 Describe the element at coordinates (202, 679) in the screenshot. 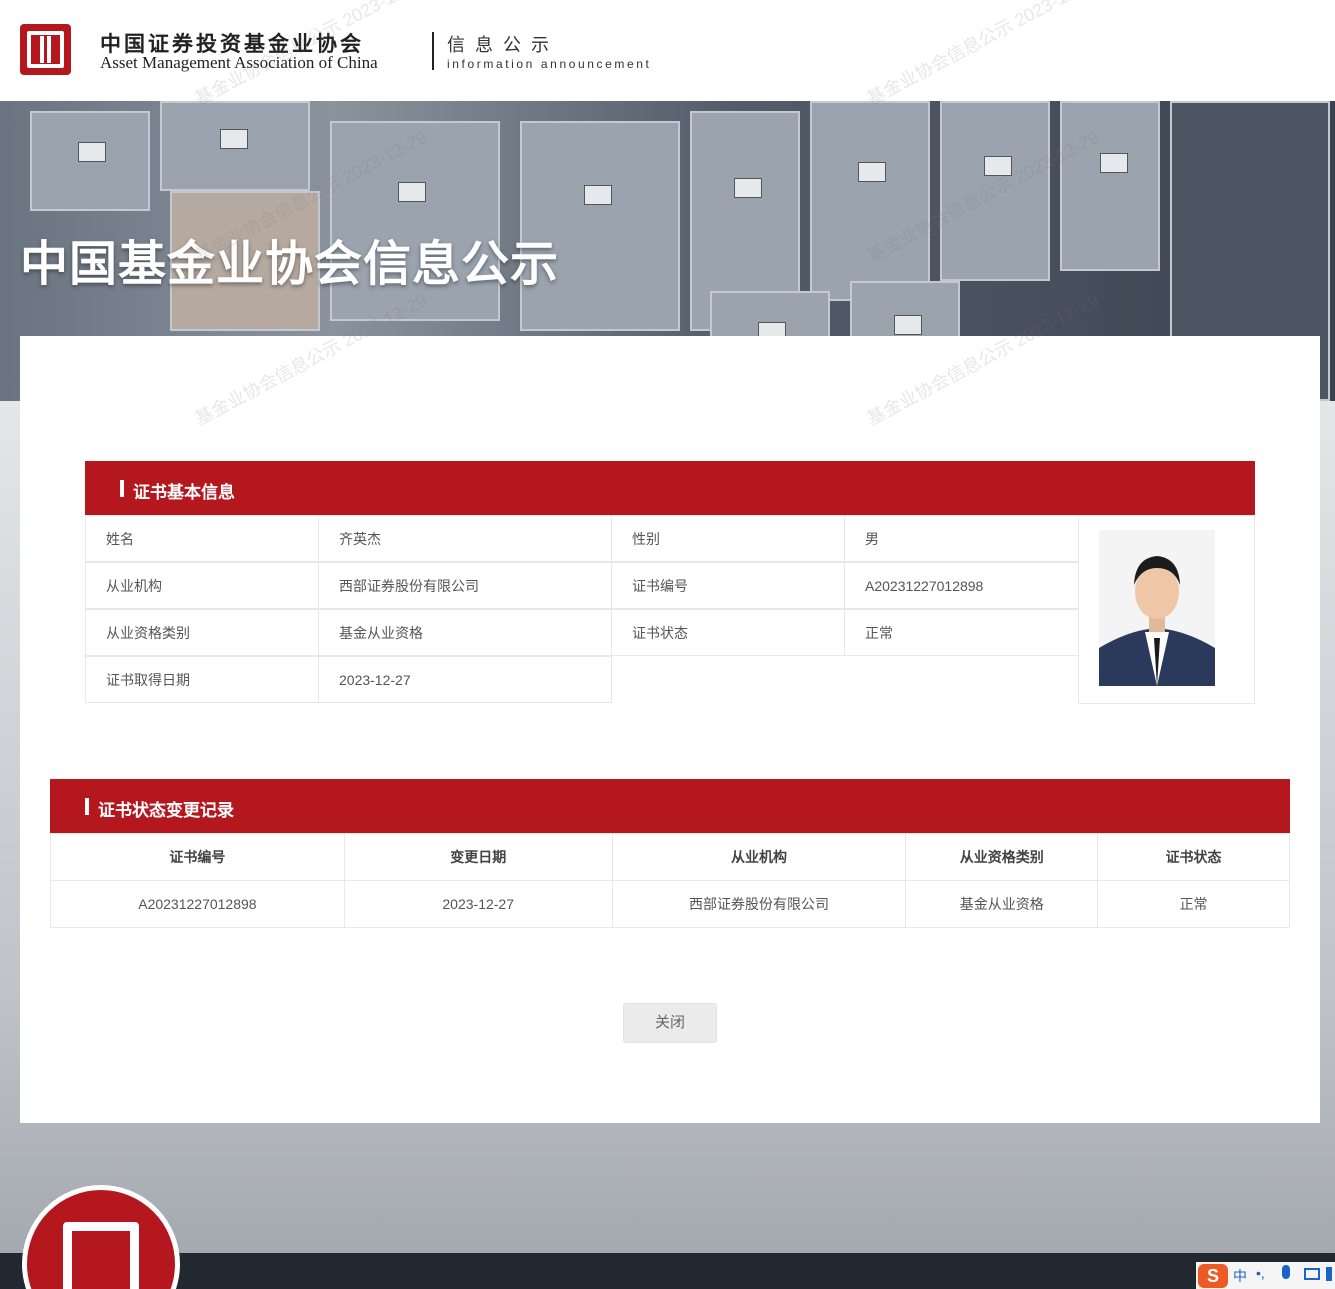

I see `label-obtain-date: 证书取得日期` at that location.